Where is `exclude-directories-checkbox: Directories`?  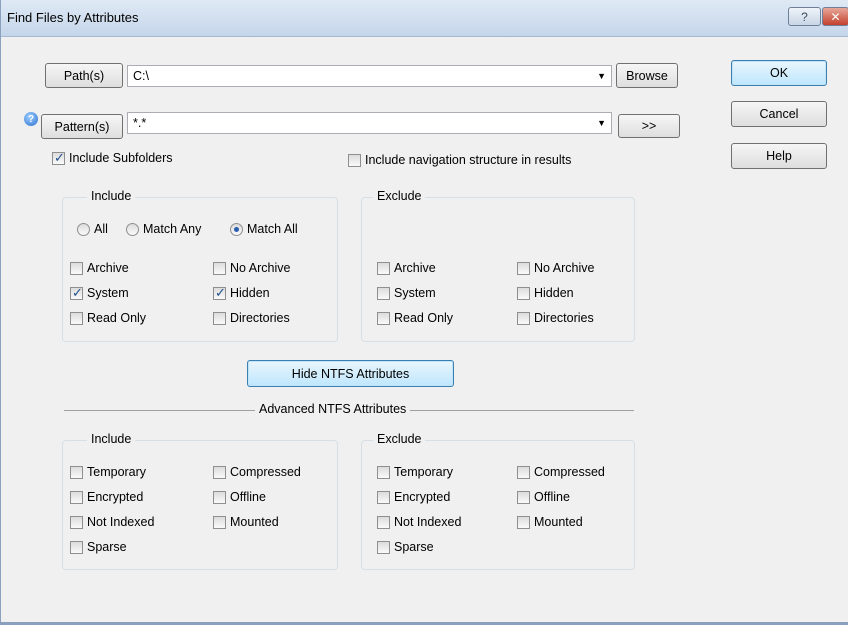 exclude-directories-checkbox: Directories is located at coordinates (555, 318).